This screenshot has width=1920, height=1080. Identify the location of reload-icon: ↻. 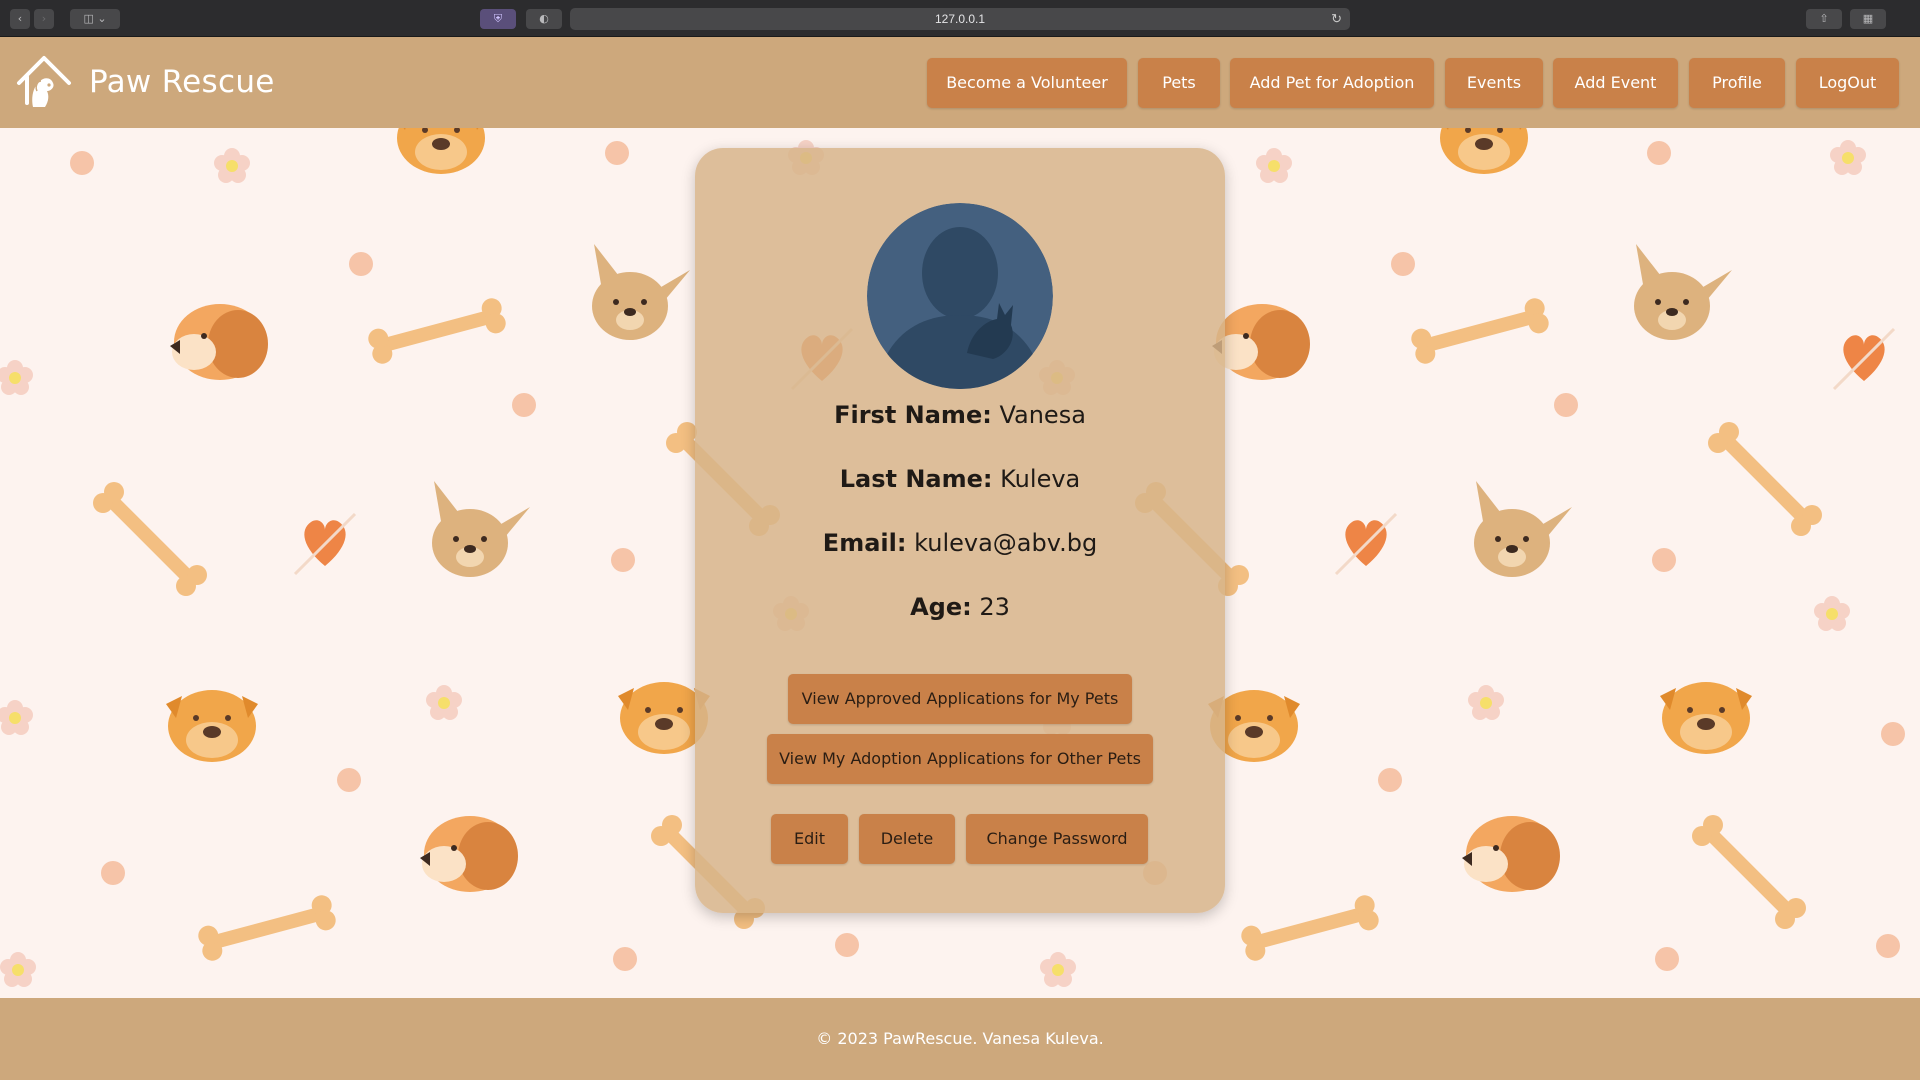
(1336, 19).